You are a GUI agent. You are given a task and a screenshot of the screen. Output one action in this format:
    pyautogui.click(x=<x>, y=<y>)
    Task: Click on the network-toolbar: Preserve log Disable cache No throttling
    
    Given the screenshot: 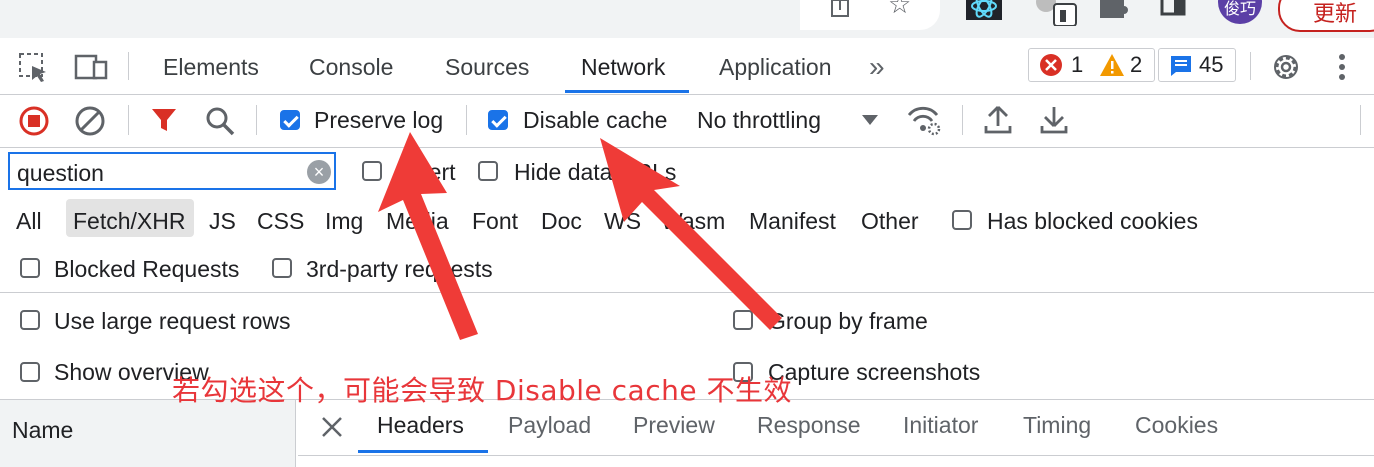 What is the action you would take?
    pyautogui.click(x=687, y=121)
    